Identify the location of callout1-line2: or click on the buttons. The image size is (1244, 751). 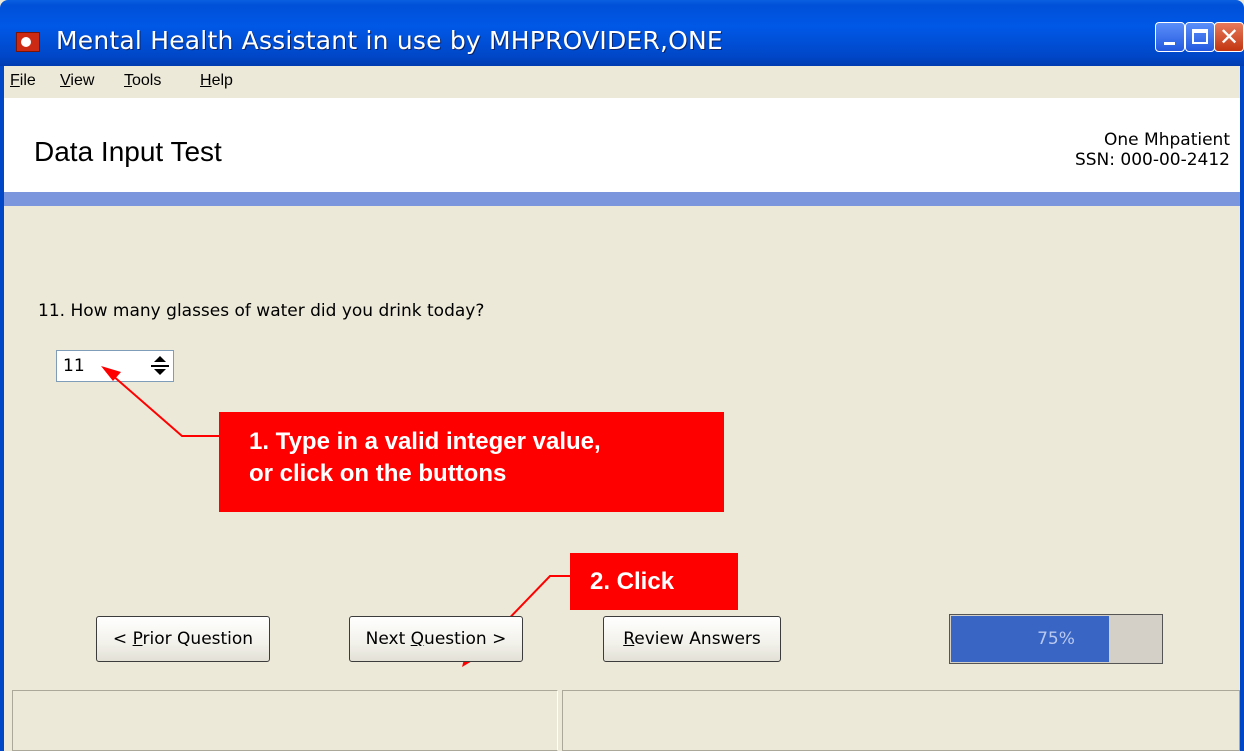
(378, 473).